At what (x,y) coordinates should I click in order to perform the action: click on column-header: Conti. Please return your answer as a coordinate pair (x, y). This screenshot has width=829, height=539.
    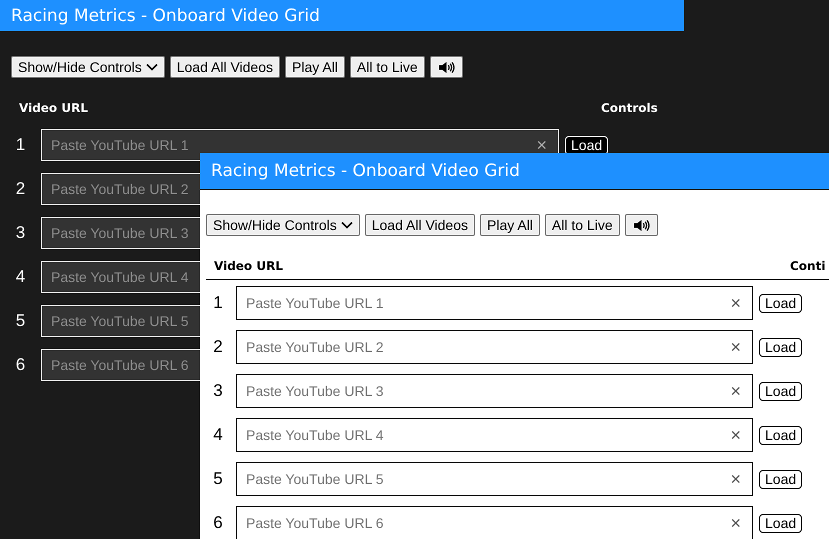
    Looking at the image, I should click on (808, 266).